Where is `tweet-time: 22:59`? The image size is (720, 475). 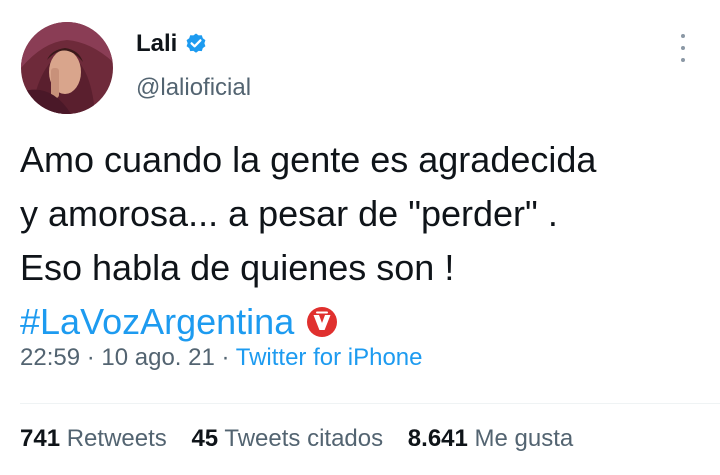
tweet-time: 22:59 is located at coordinates (50, 357).